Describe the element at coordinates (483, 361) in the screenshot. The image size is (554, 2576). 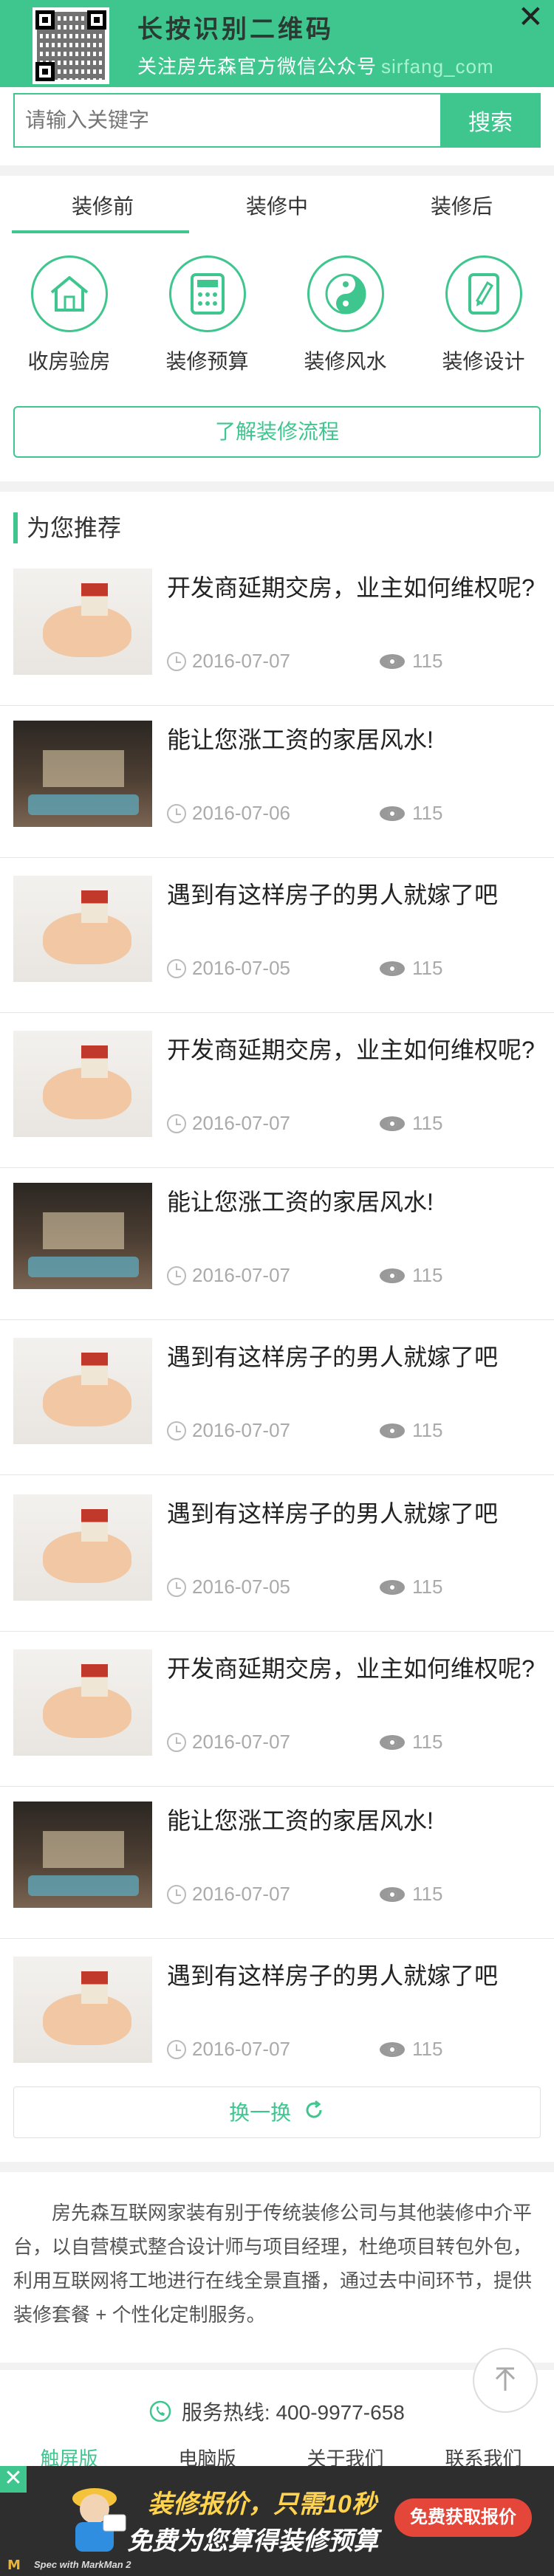
I see `category-label: 装修设计` at that location.